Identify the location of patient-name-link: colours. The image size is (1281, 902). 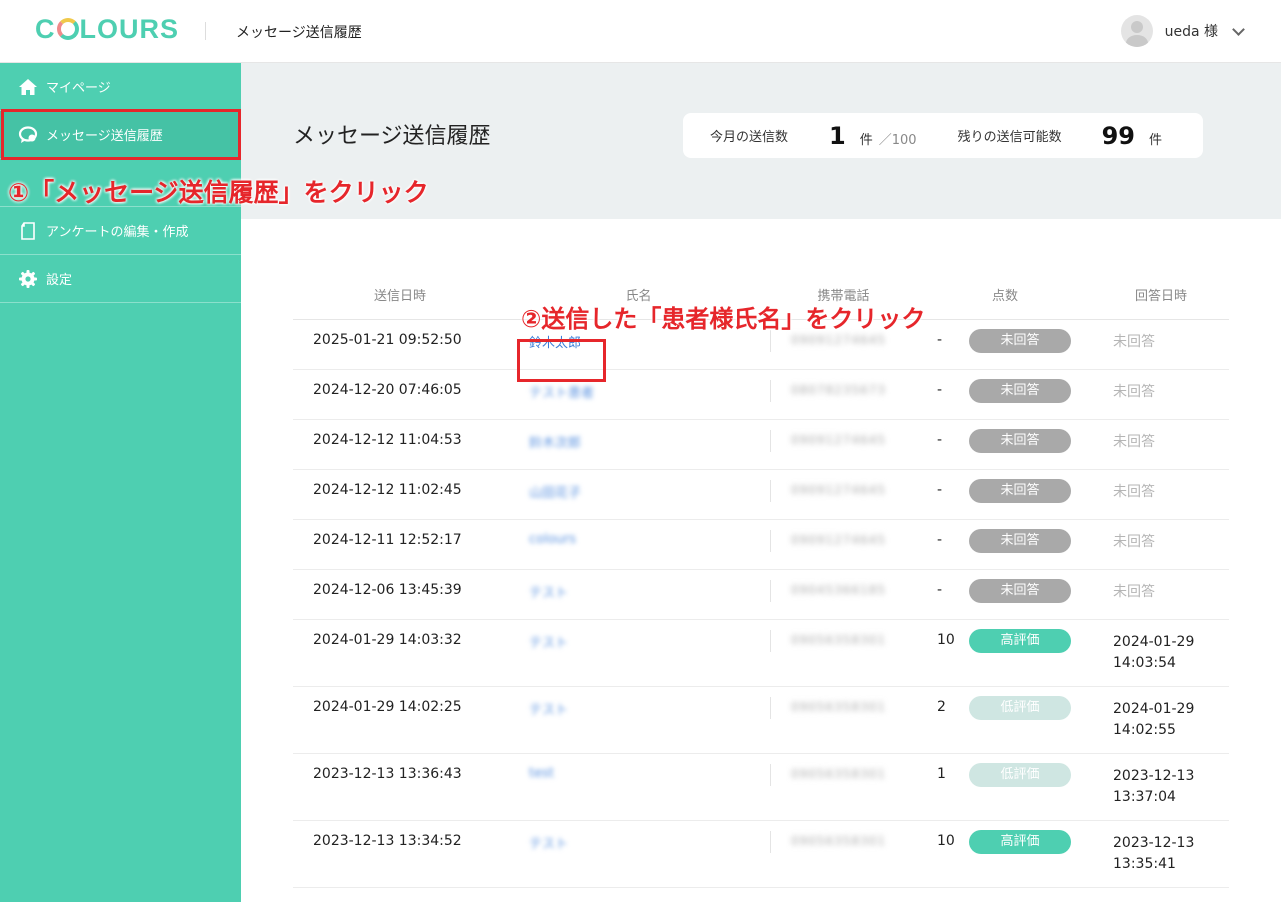
(638, 544).